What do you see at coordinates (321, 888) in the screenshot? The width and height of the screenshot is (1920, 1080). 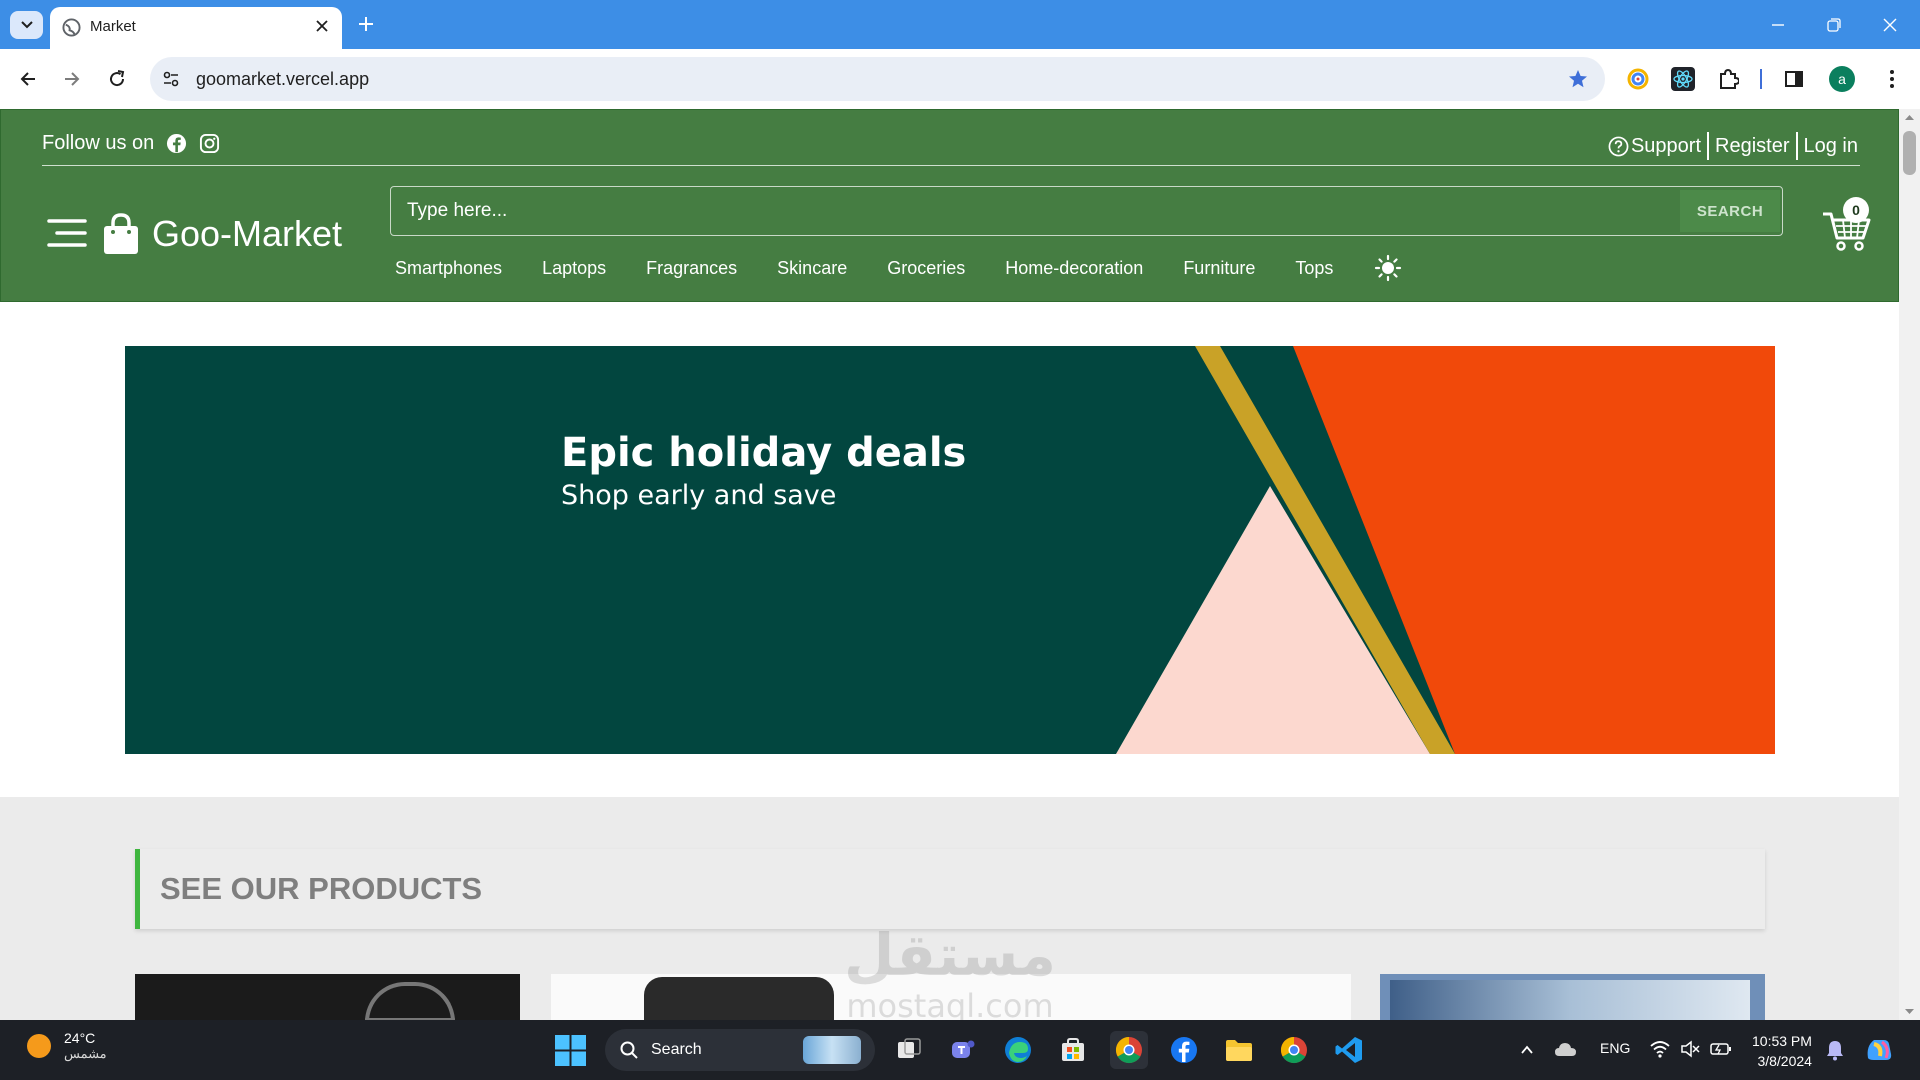 I see `products-heading-text: SEE OUR PRODUCTS` at bounding box center [321, 888].